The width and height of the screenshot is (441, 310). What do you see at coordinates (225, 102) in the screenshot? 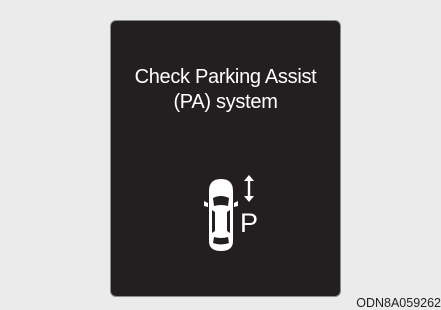
I see `warning-message-line-2: (PA) system` at bounding box center [225, 102].